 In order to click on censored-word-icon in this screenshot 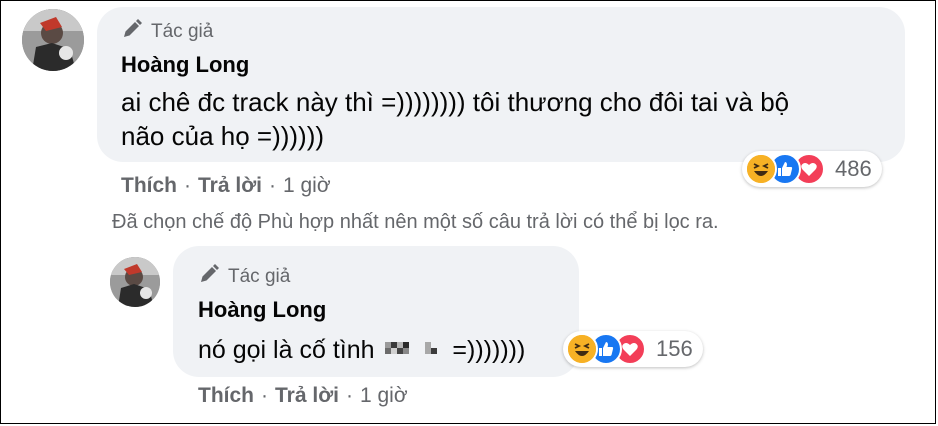, I will do `click(413, 351)`.